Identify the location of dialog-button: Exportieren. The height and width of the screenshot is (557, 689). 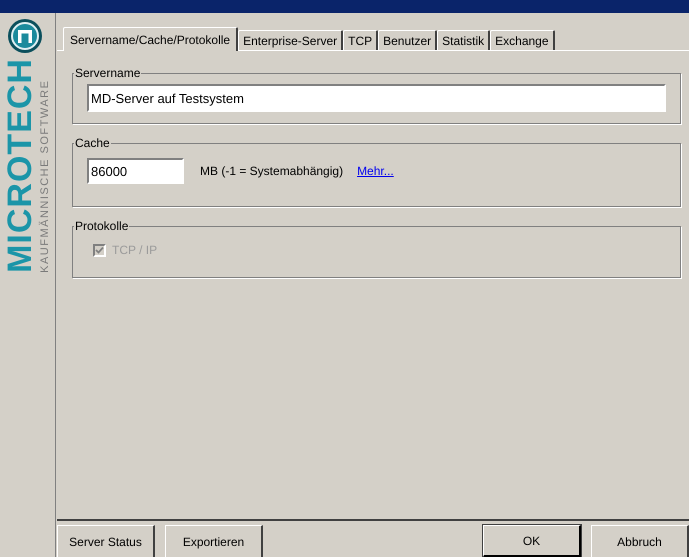
(214, 541).